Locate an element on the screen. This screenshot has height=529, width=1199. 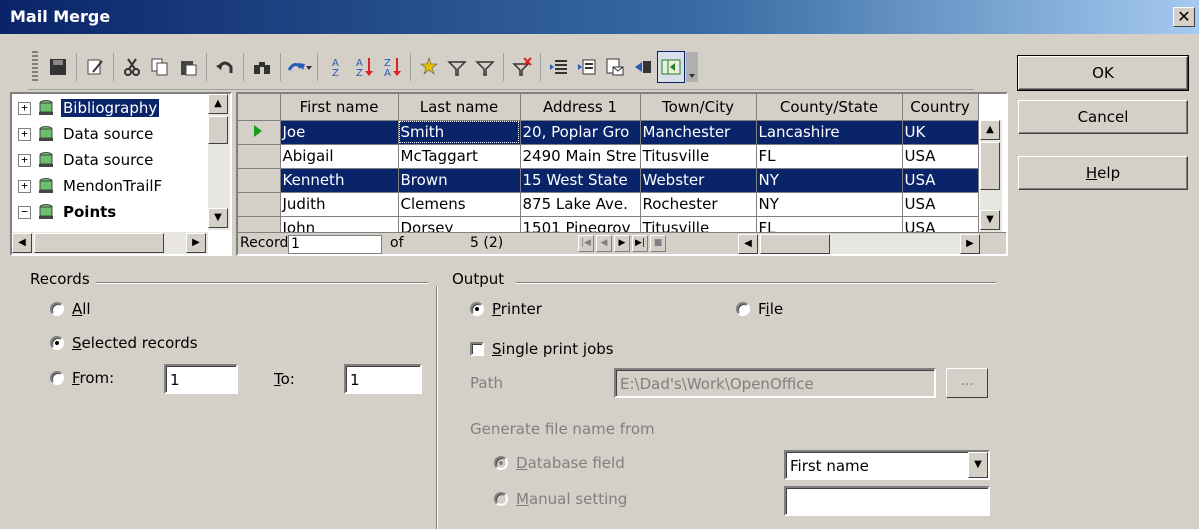
table-cell: UK is located at coordinates (940, 132).